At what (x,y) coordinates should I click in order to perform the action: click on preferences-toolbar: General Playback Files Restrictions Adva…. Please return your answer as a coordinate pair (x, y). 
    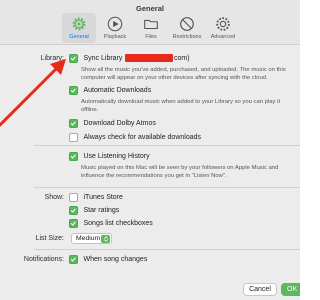
    Looking at the image, I should click on (150, 28).